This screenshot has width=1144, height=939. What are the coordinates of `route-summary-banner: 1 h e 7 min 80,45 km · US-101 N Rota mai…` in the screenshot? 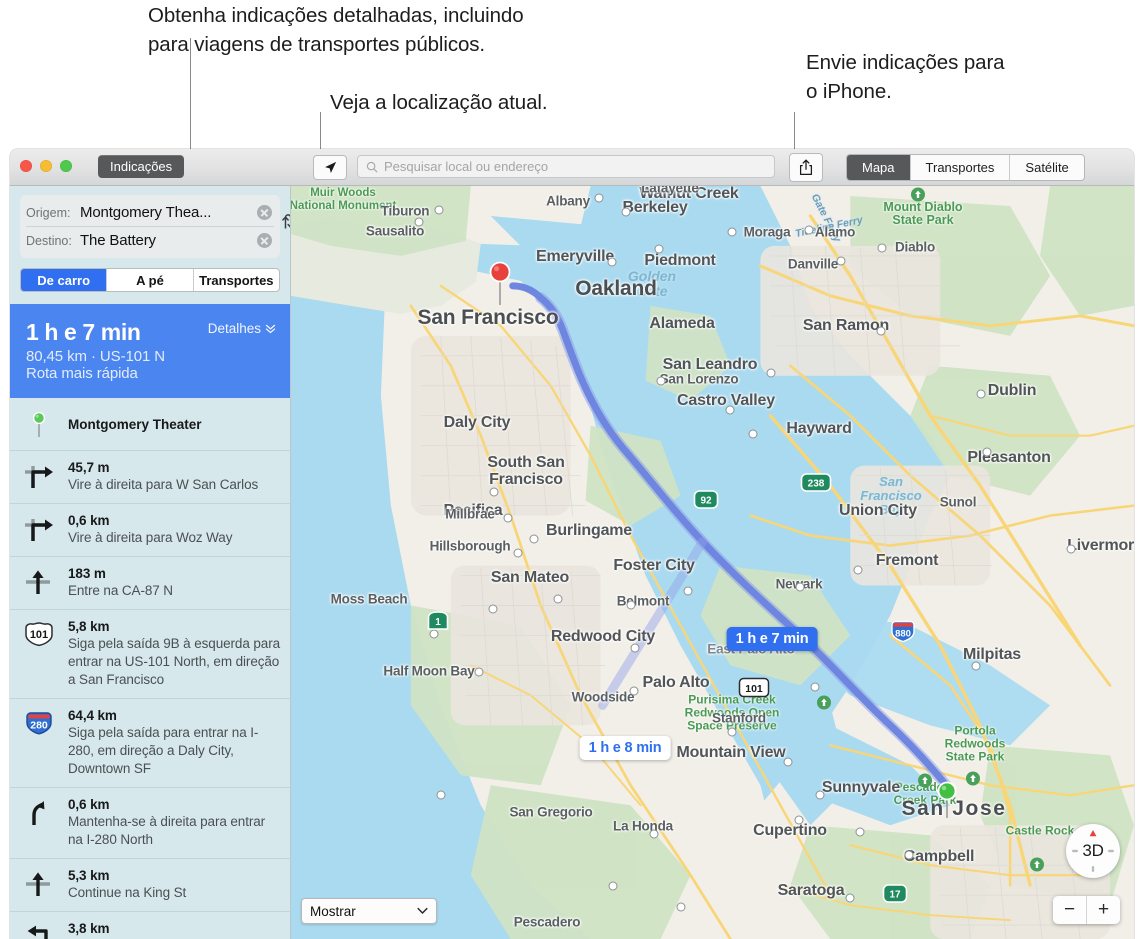 It's located at (150, 351).